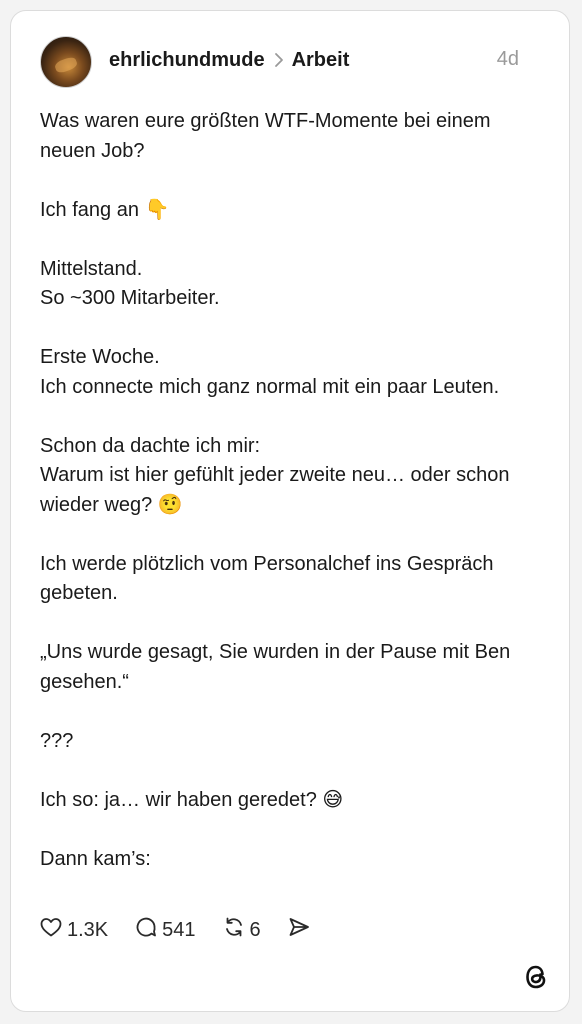 The image size is (582, 1024). Describe the element at coordinates (57, 740) in the screenshot. I see `post-paragraph: ???` at that location.